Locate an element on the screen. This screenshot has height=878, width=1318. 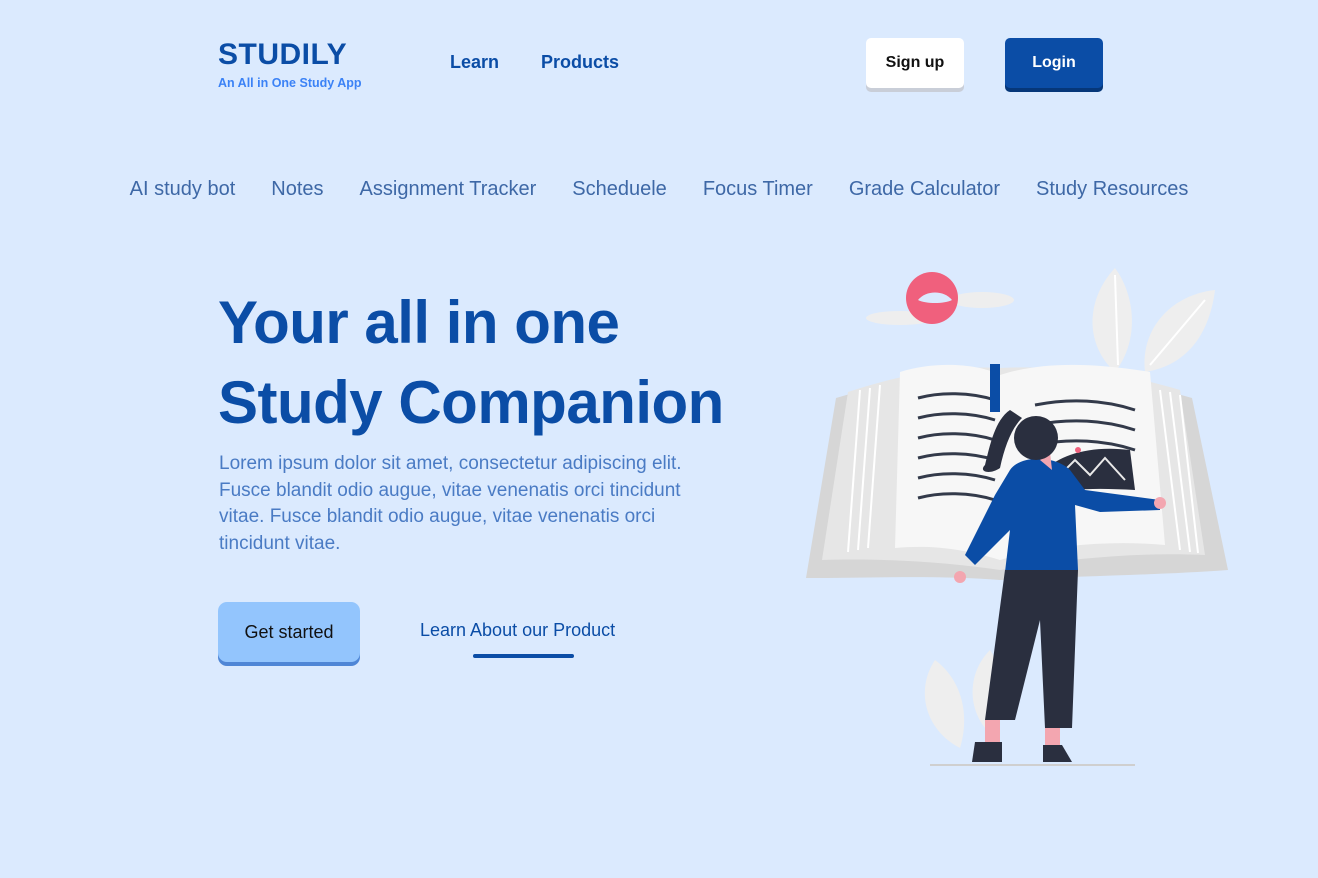
nav-learn-link: Learn is located at coordinates (474, 62).